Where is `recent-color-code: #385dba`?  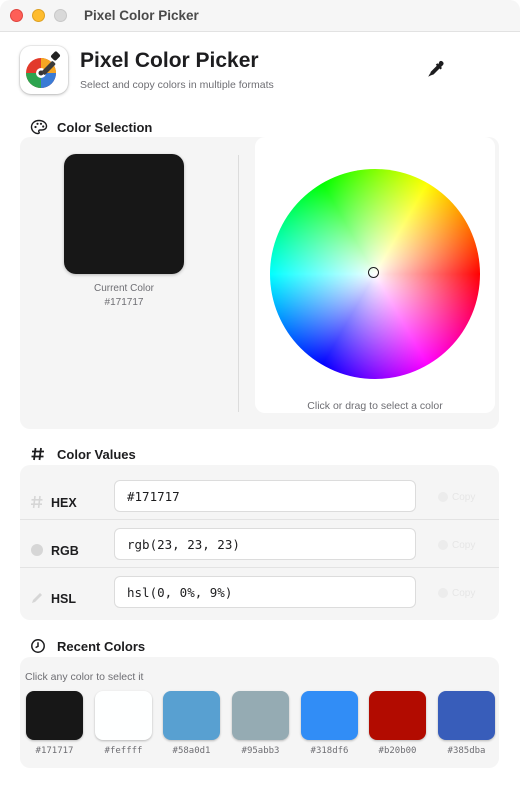 recent-color-code: #385dba is located at coordinates (466, 751).